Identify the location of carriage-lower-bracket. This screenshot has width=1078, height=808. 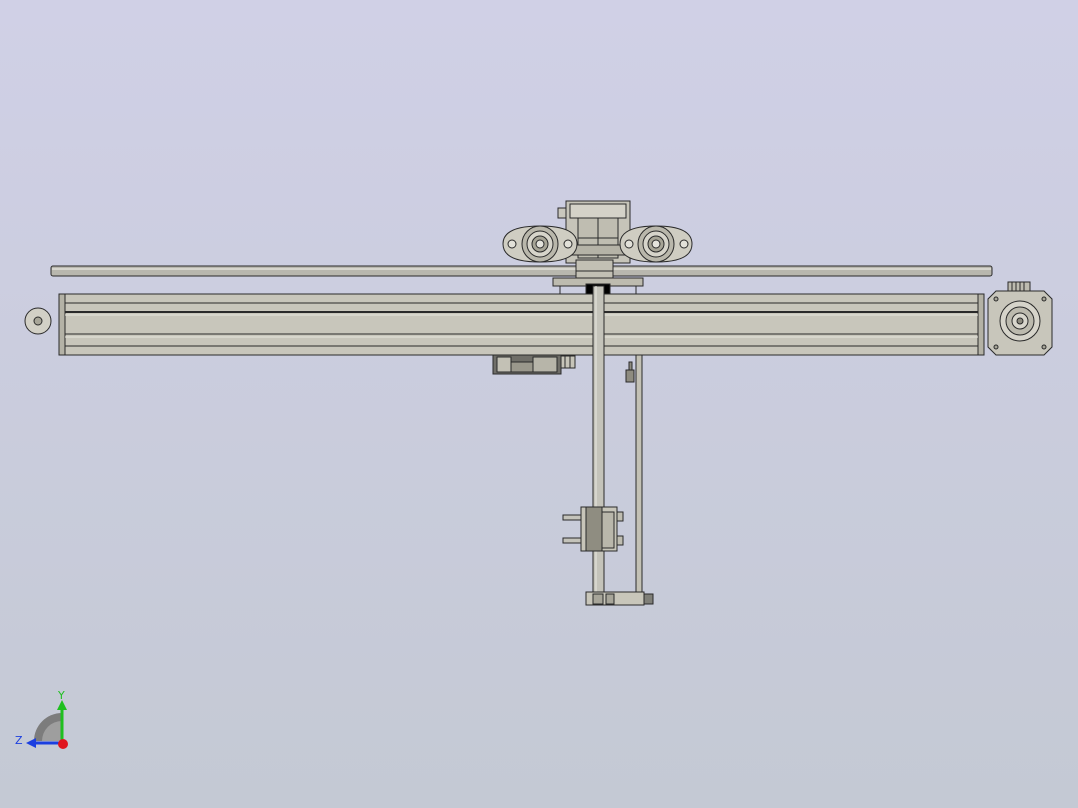
(534, 364).